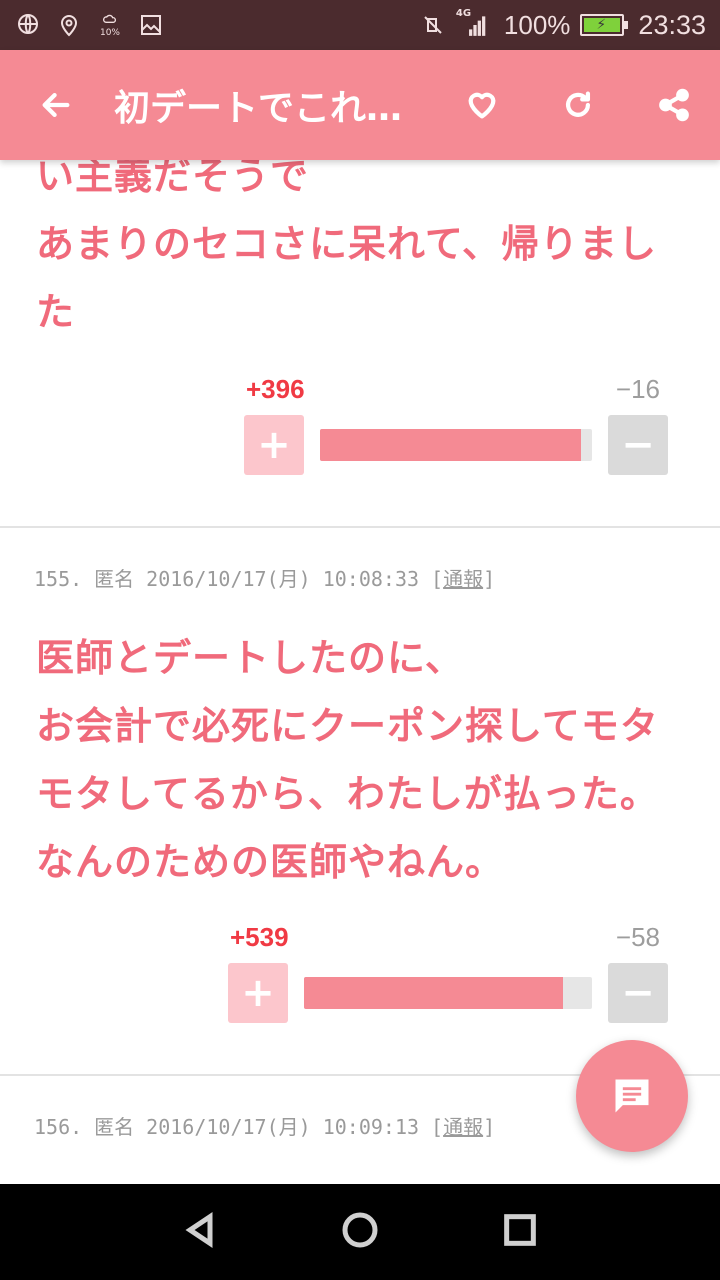  I want to click on comment-body: い主義だそうで あまりのセコさに呆れて、帰りまし た, so click(360, 253).